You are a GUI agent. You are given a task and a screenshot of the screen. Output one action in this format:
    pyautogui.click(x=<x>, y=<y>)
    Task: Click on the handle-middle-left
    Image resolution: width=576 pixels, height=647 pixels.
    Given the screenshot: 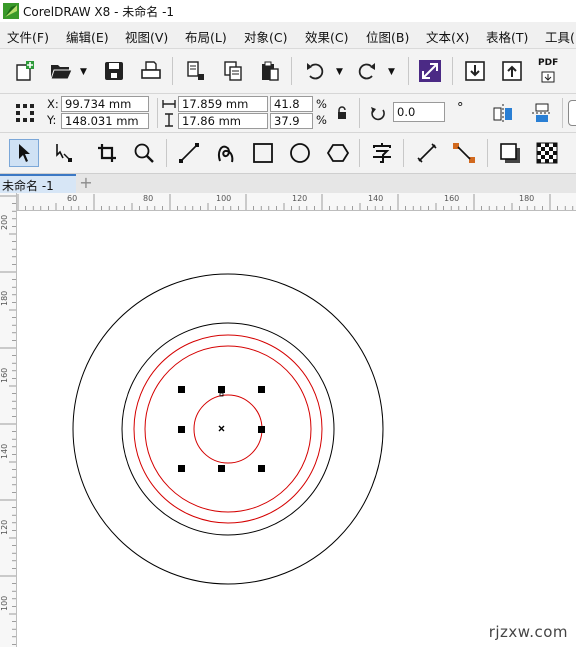 What is the action you would take?
    pyautogui.click(x=181, y=429)
    